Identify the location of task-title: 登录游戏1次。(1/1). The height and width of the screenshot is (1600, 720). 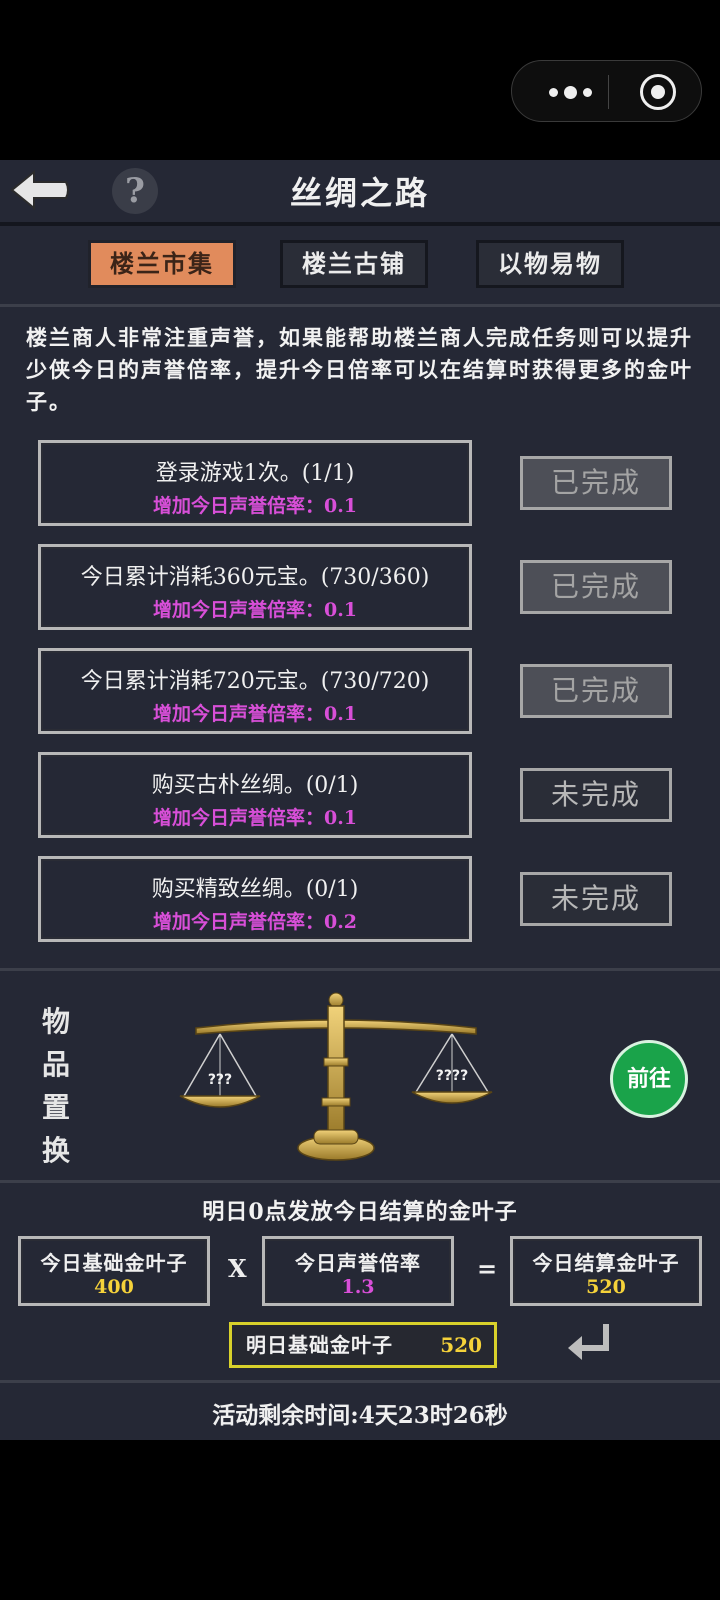
(255, 473).